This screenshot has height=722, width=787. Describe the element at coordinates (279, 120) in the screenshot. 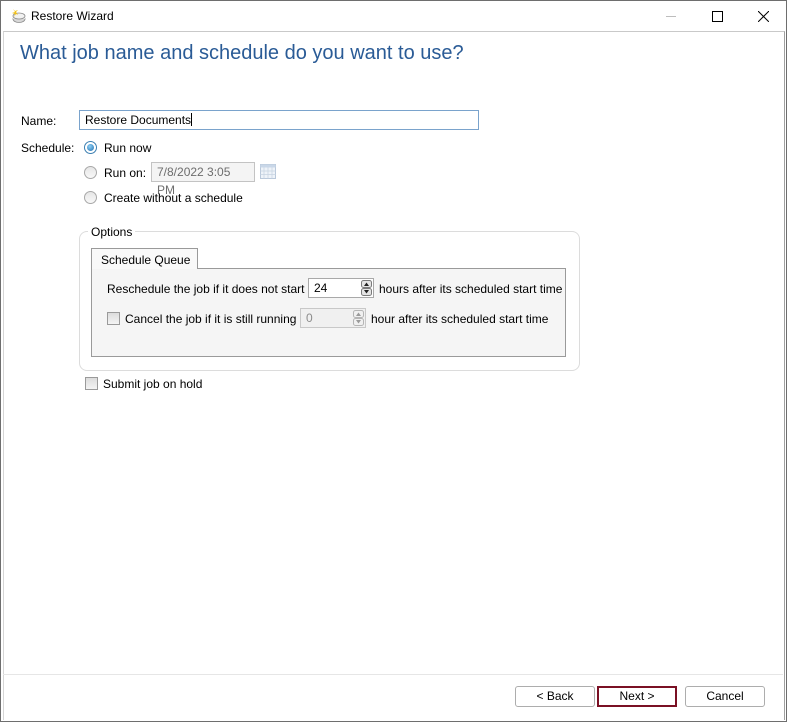

I see `job-name-input: Restore Documents` at that location.